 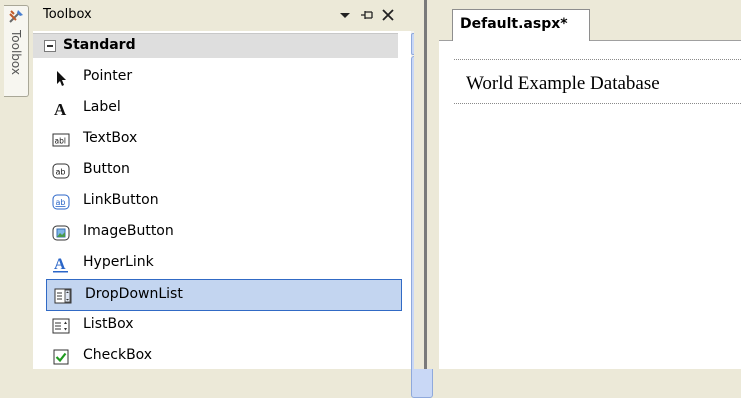 What do you see at coordinates (514, 24) in the screenshot?
I see `tab-label: Default.aspx*` at bounding box center [514, 24].